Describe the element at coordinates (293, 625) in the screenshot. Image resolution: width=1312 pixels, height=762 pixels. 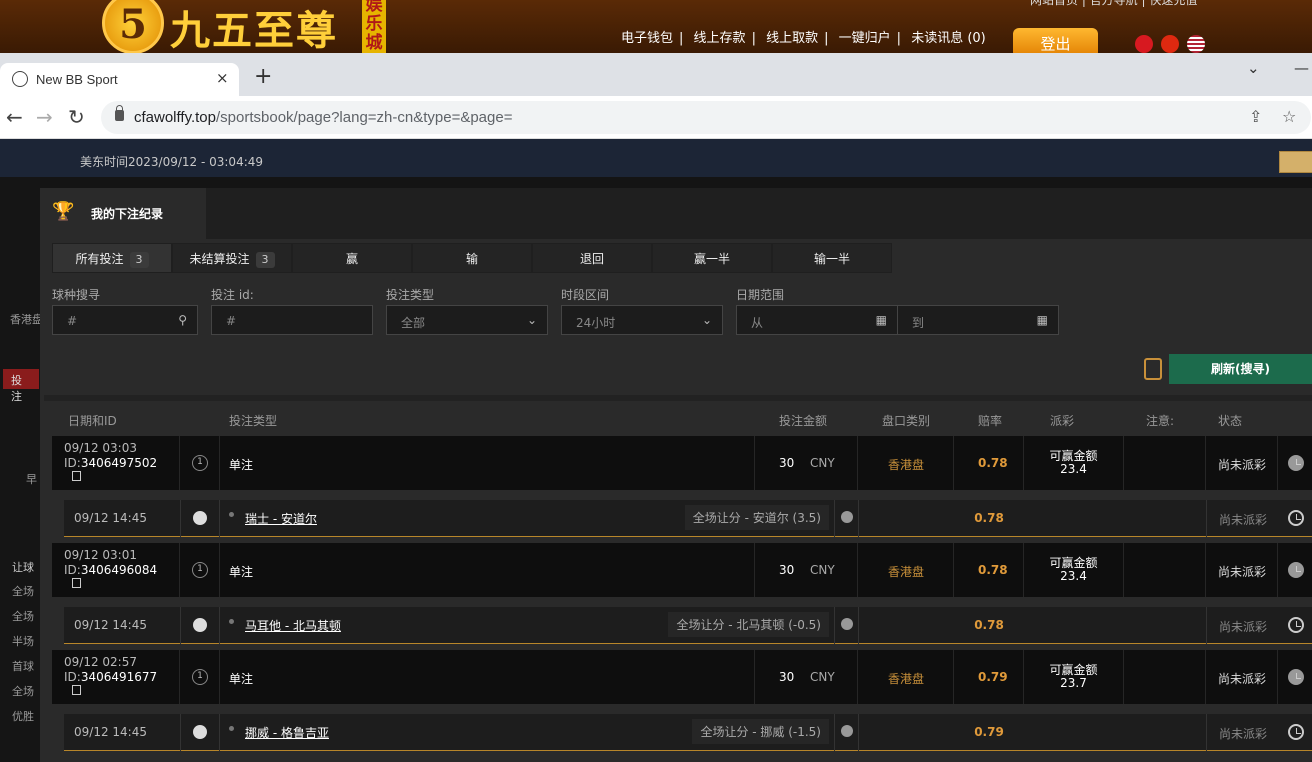
I see `leg-match: 马耳他 - 北马其顿` at that location.